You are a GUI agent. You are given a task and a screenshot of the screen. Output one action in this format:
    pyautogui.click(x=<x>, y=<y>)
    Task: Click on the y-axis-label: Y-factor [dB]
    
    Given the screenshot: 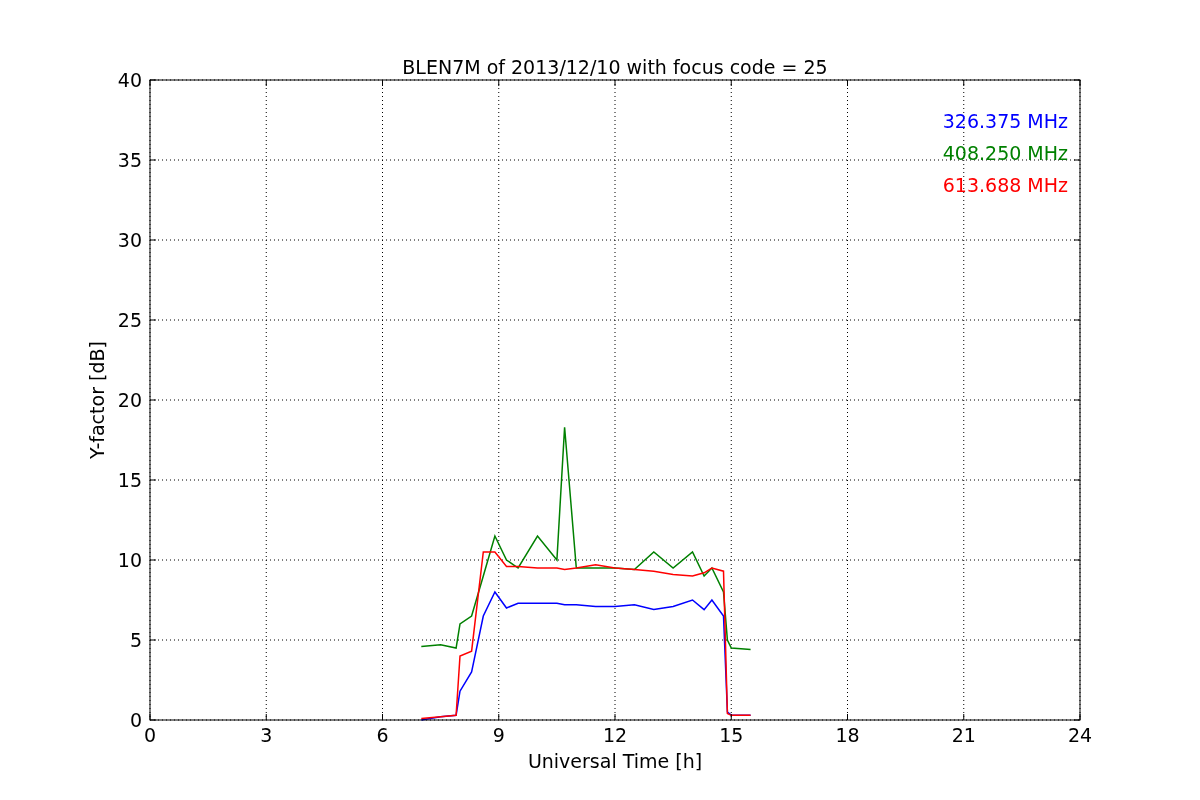 What is the action you would take?
    pyautogui.click(x=97, y=400)
    